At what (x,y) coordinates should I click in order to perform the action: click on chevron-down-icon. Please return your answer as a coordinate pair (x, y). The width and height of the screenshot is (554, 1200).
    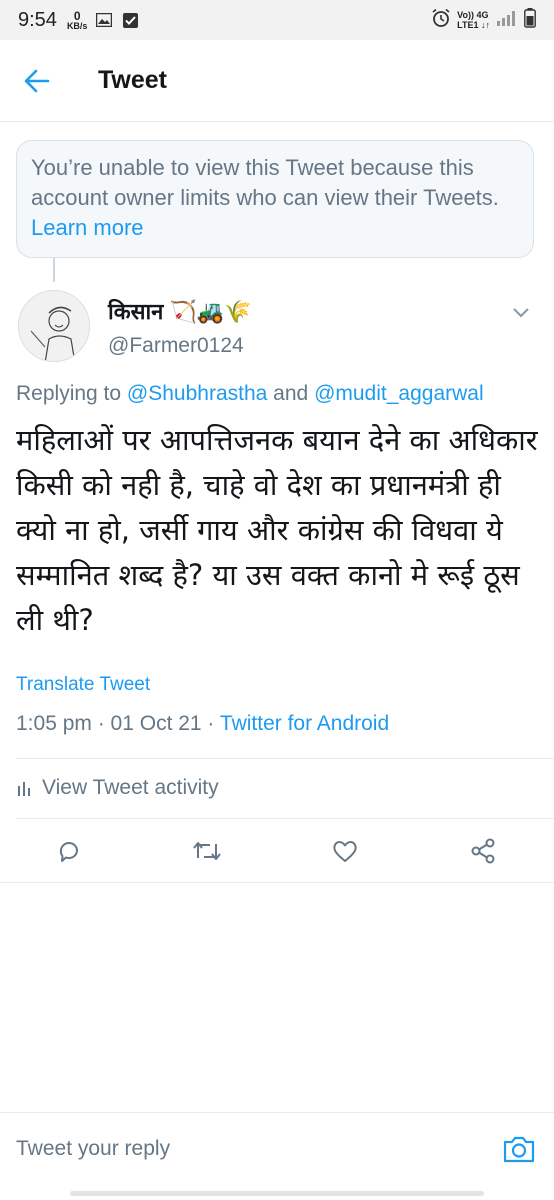
    Looking at the image, I should click on (521, 313).